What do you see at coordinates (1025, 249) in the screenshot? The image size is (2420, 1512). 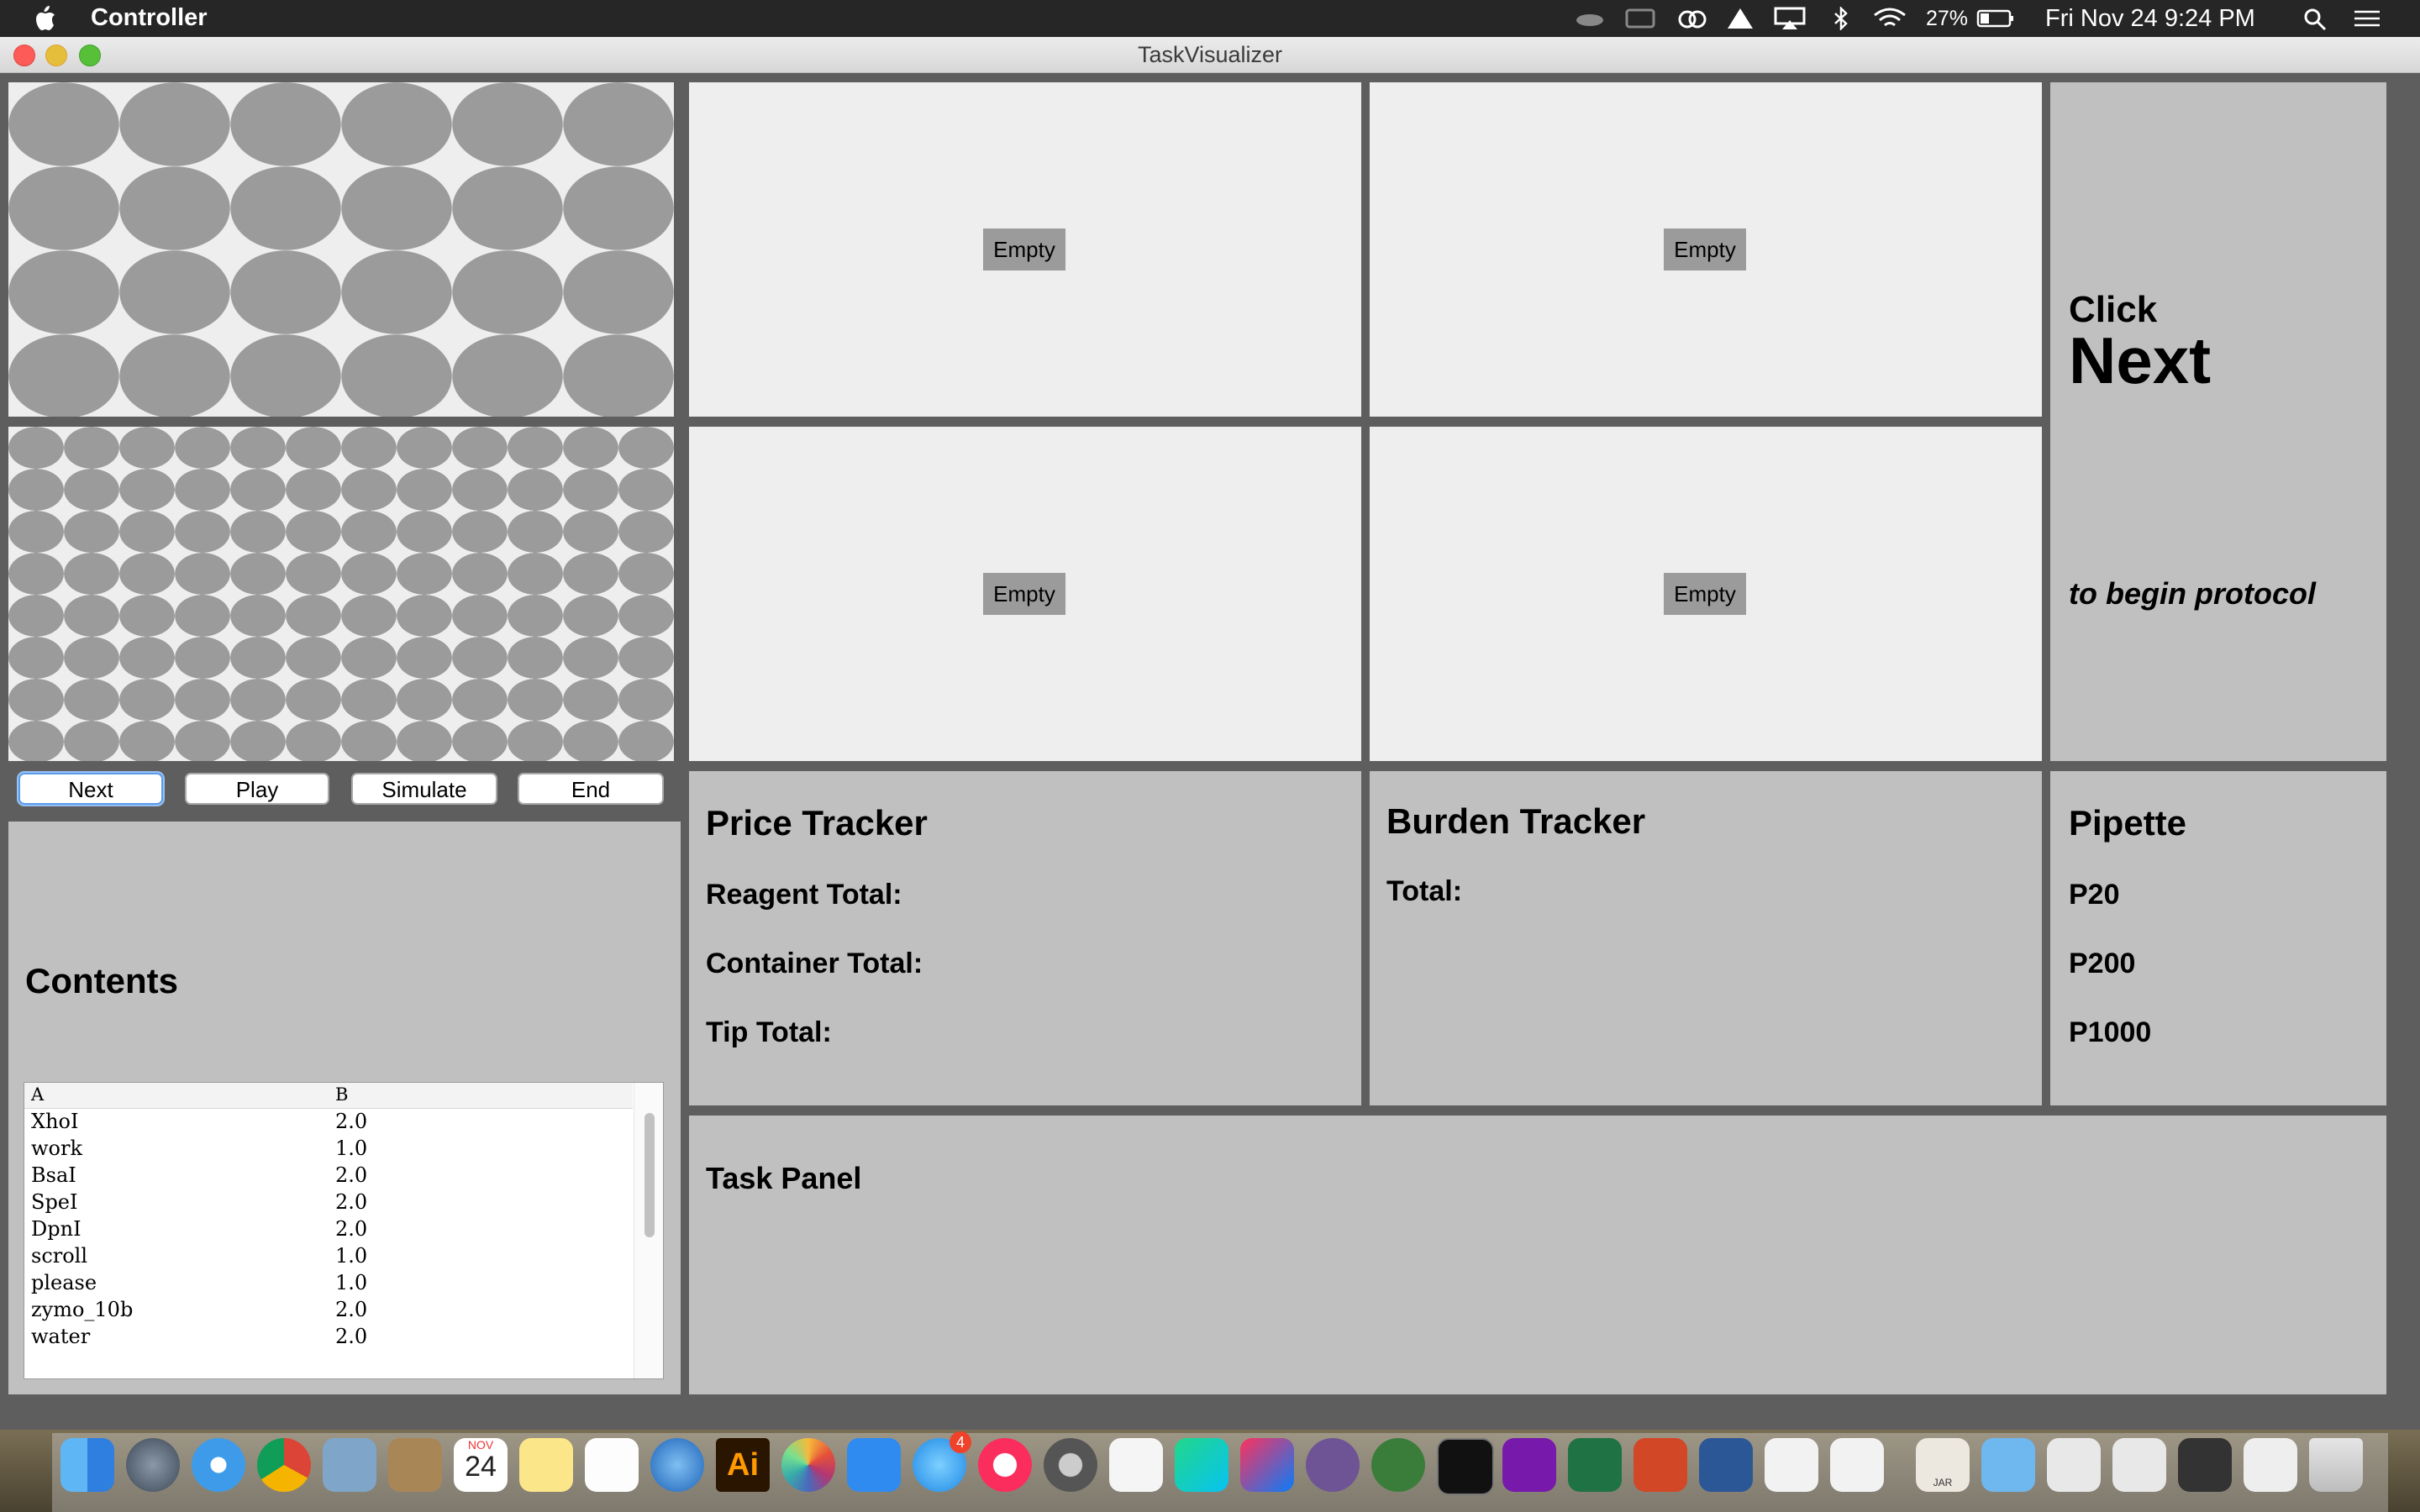 I see `deck-slot-1: Empty` at bounding box center [1025, 249].